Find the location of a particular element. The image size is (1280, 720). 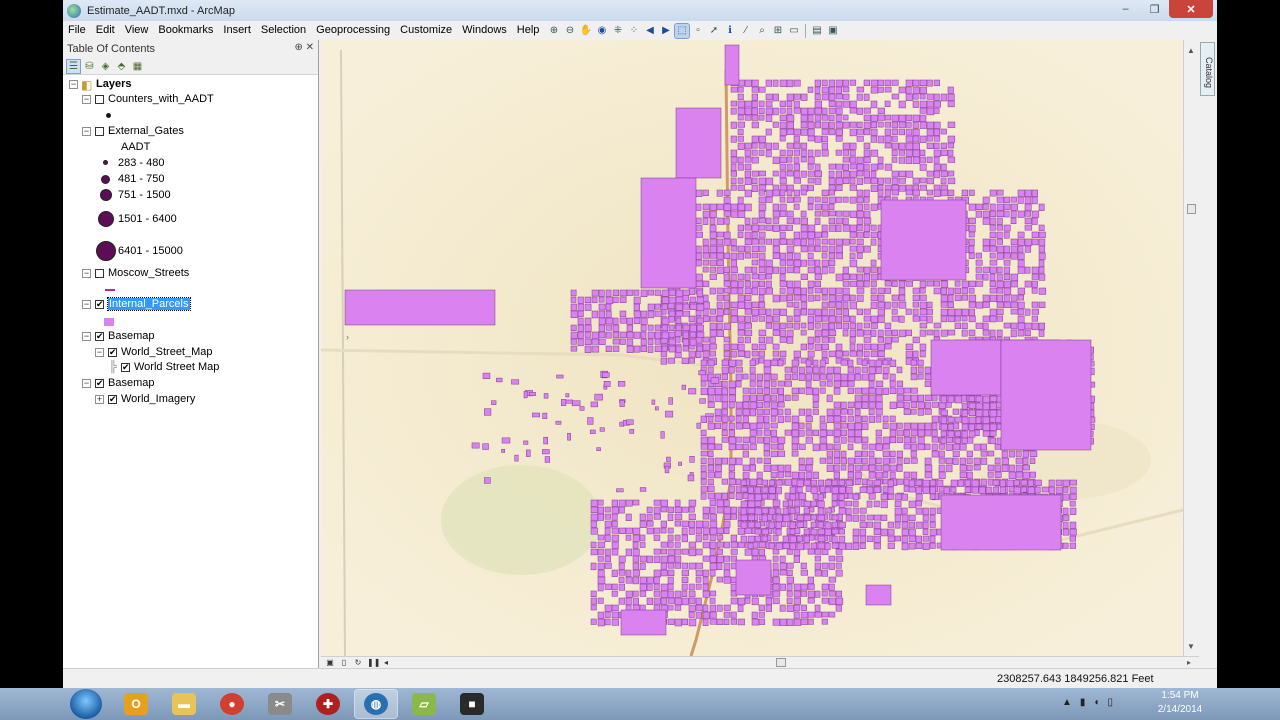

layer-row-parcels: − ✔ Internal_Parcels is located at coordinates (190, 305).